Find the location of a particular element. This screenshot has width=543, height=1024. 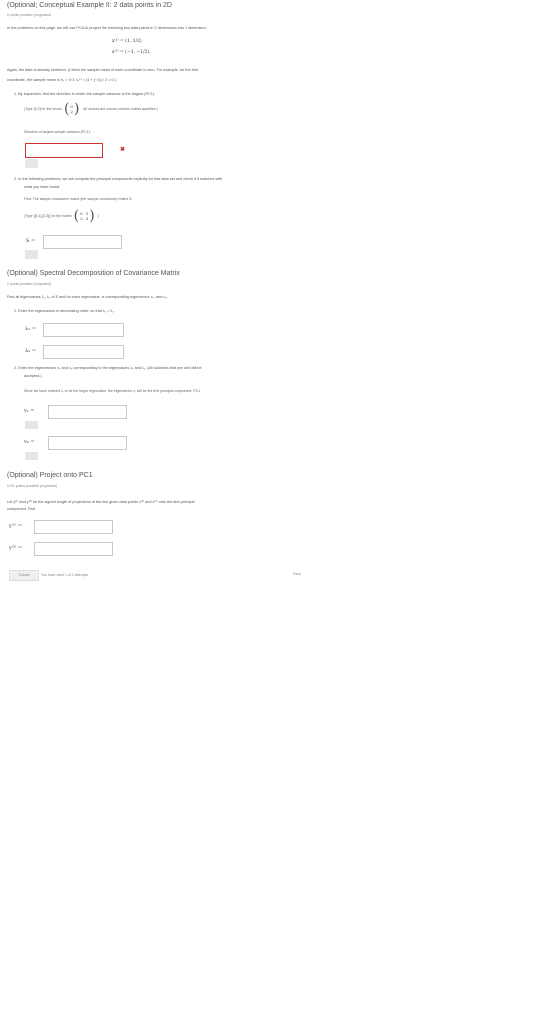

matrix-c: 2 is located at coordinates (81, 218).